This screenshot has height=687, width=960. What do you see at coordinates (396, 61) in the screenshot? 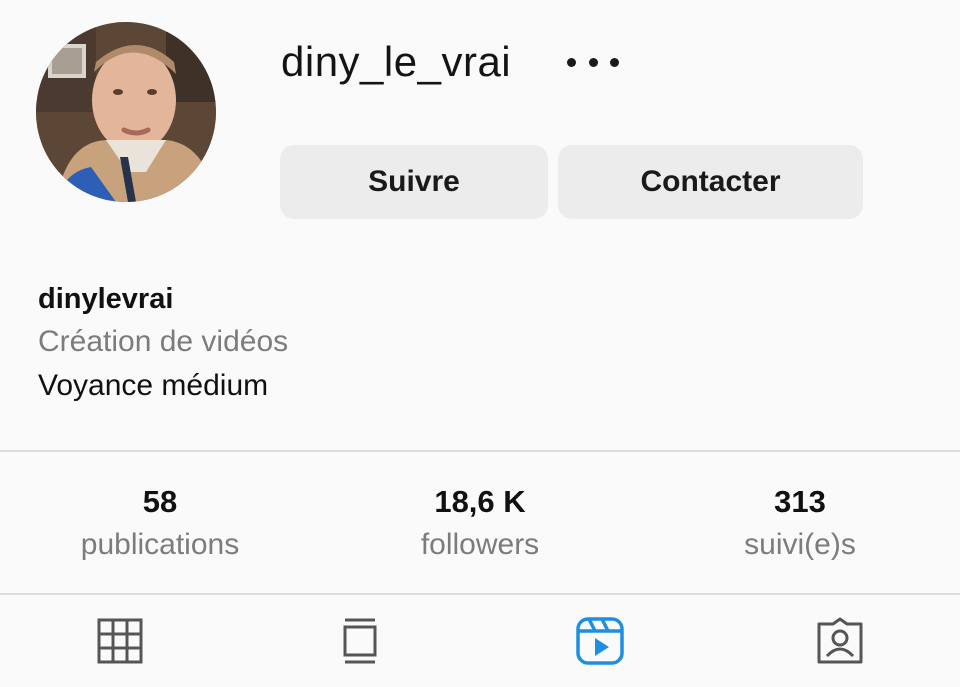
I see `profile-username: diny_le_vrai` at bounding box center [396, 61].